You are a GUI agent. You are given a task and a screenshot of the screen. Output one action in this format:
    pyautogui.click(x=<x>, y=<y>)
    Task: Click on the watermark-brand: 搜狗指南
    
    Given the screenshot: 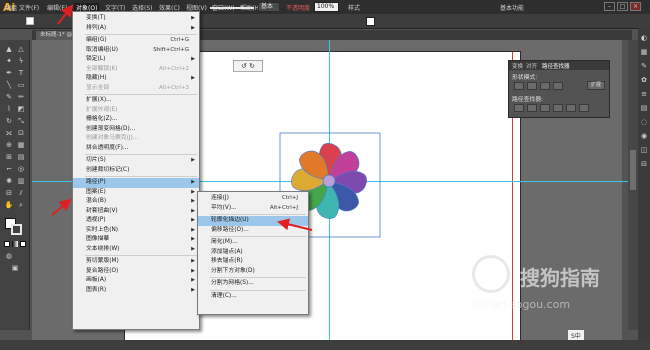 What is the action you would take?
    pyautogui.click(x=560, y=278)
    